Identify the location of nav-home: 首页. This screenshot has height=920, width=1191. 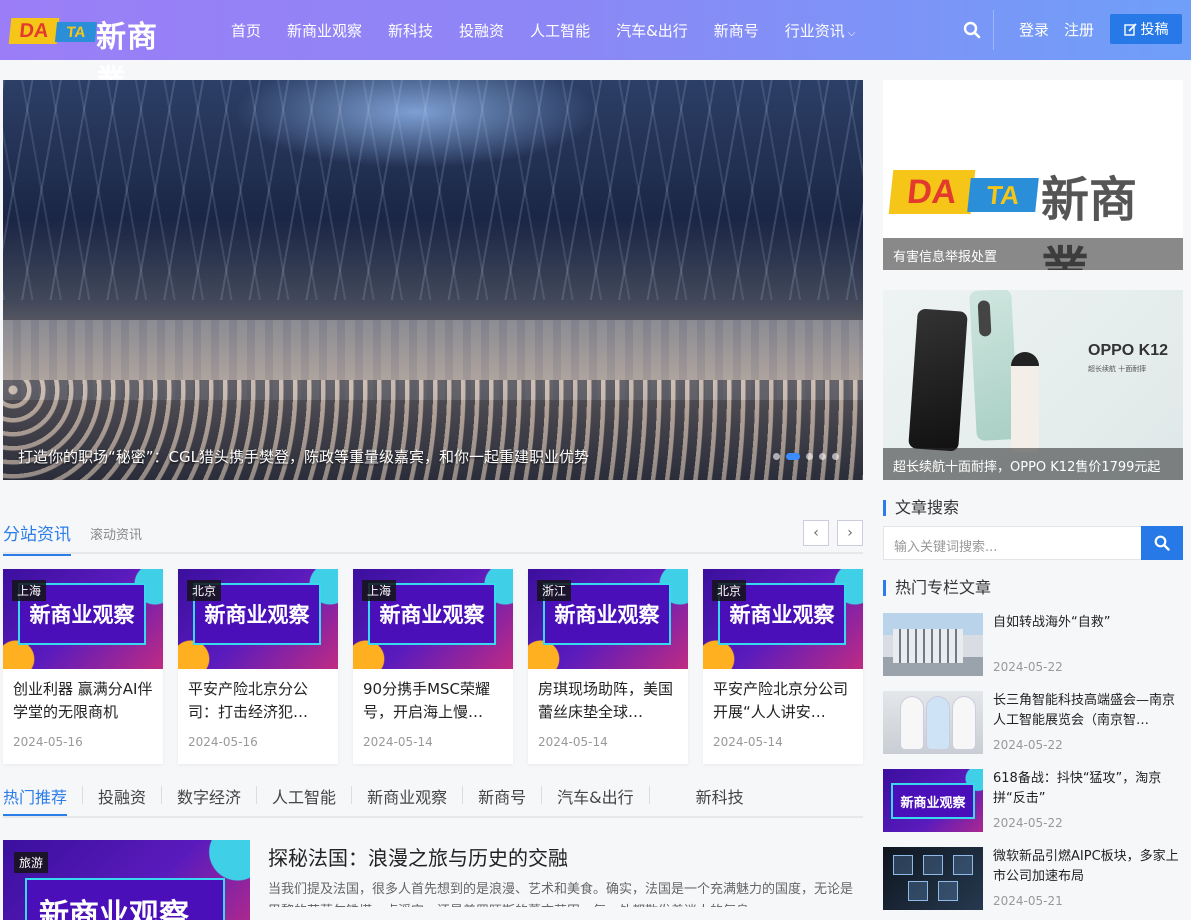
(246, 30).